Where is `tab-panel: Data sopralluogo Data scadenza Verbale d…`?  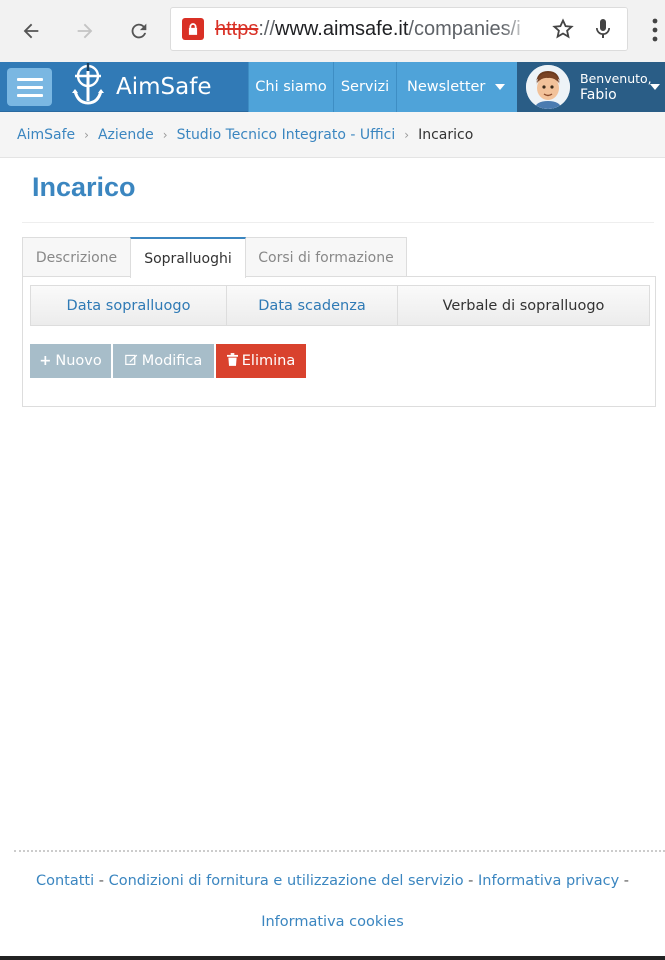
tab-panel: Data sopralluogo Data scadenza Verbale d… is located at coordinates (339, 341).